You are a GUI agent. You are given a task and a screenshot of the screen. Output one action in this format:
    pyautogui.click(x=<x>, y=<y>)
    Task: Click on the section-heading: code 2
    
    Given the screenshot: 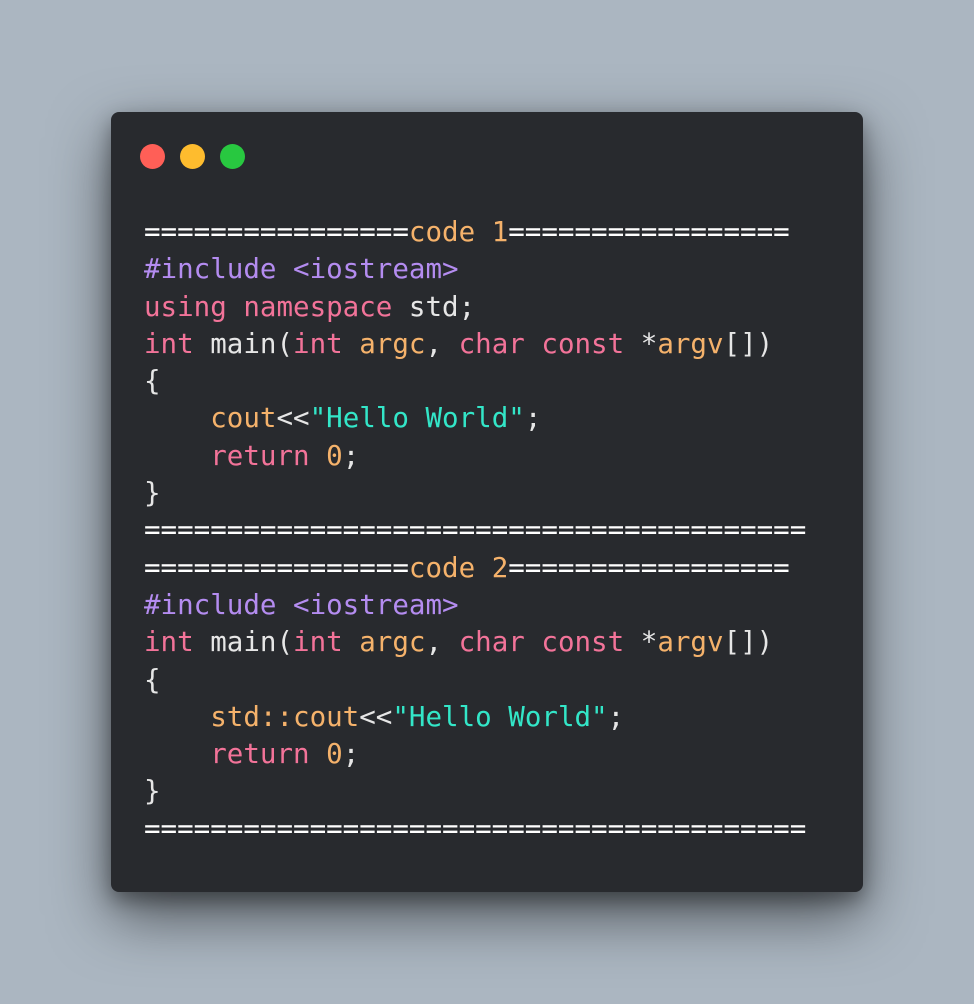 What is the action you would take?
    pyautogui.click(x=458, y=567)
    